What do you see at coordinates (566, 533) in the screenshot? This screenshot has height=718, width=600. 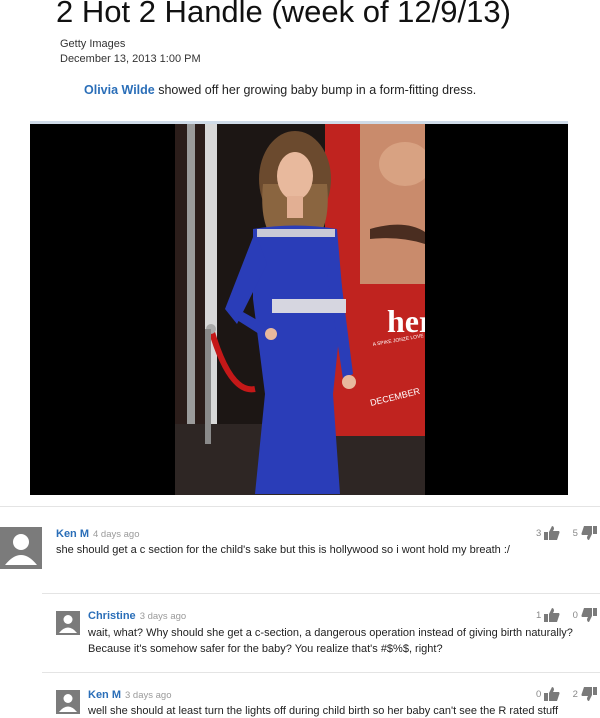 I see `vote-controls: 3 5` at bounding box center [566, 533].